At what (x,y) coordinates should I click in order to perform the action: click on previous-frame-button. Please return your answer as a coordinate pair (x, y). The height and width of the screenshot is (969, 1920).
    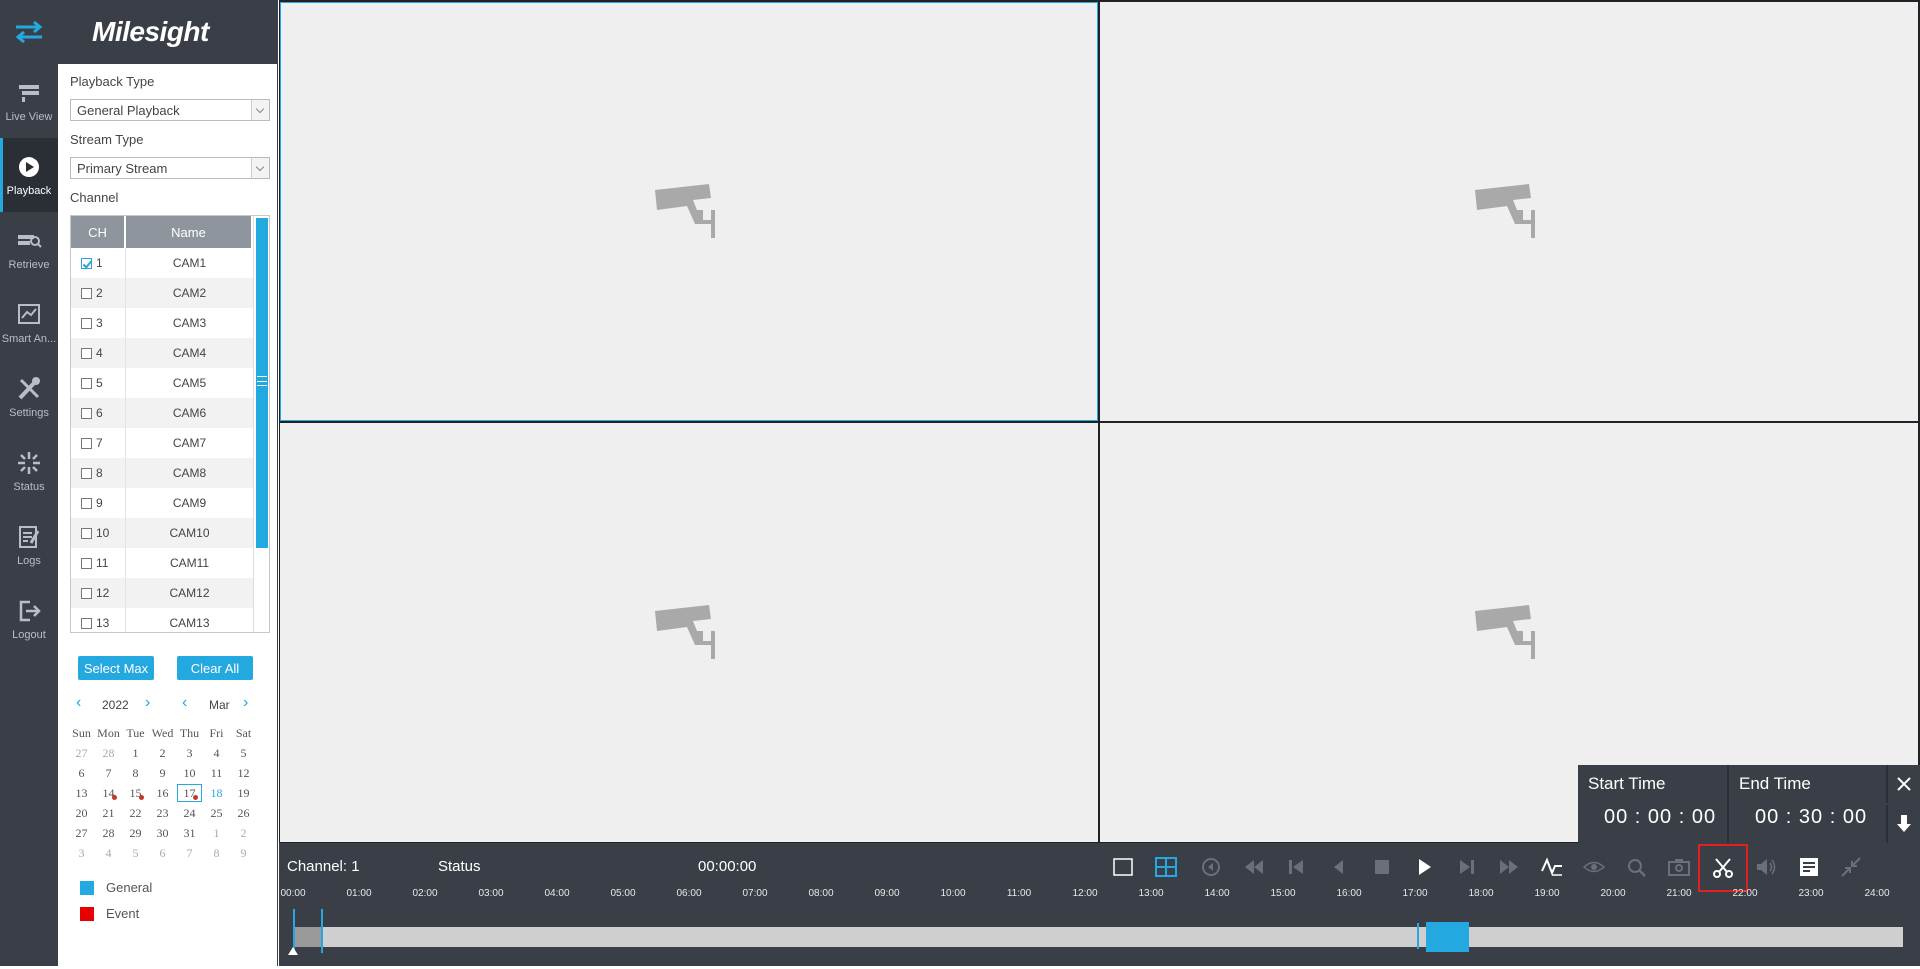
    Looking at the image, I should click on (1296, 867).